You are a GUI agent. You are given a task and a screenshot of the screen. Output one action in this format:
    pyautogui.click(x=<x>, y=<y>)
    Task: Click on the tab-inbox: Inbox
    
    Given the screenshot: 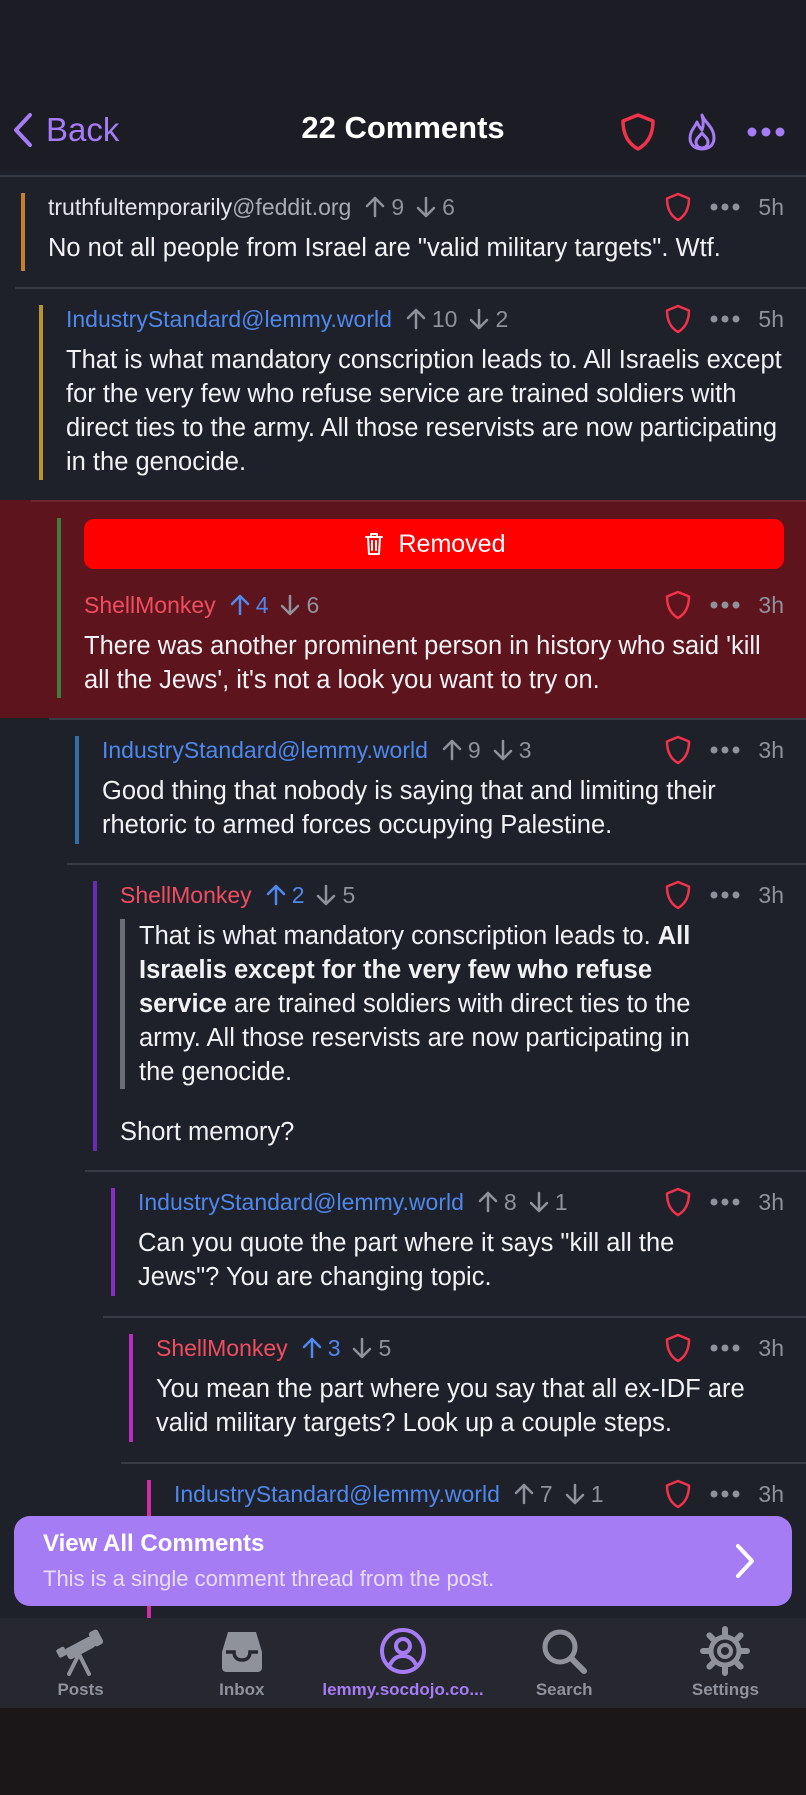 What is the action you would take?
    pyautogui.click(x=241, y=1663)
    